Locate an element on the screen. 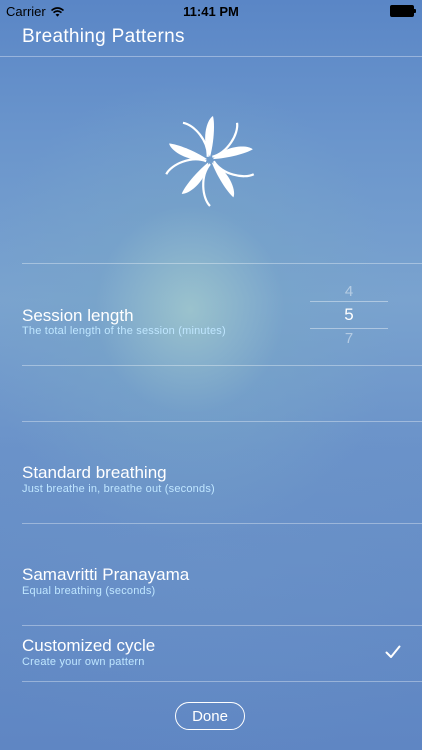 Image resolution: width=422 pixels, height=750 pixels. checkmark-icon is located at coordinates (393, 651).